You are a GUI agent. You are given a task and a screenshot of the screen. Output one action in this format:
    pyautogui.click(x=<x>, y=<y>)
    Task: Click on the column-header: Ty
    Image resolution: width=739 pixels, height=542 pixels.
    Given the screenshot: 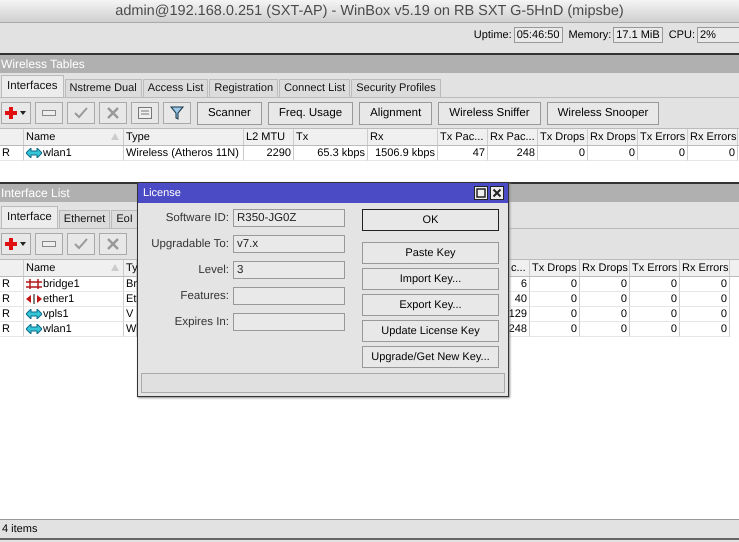 What is the action you would take?
    pyautogui.click(x=132, y=268)
    